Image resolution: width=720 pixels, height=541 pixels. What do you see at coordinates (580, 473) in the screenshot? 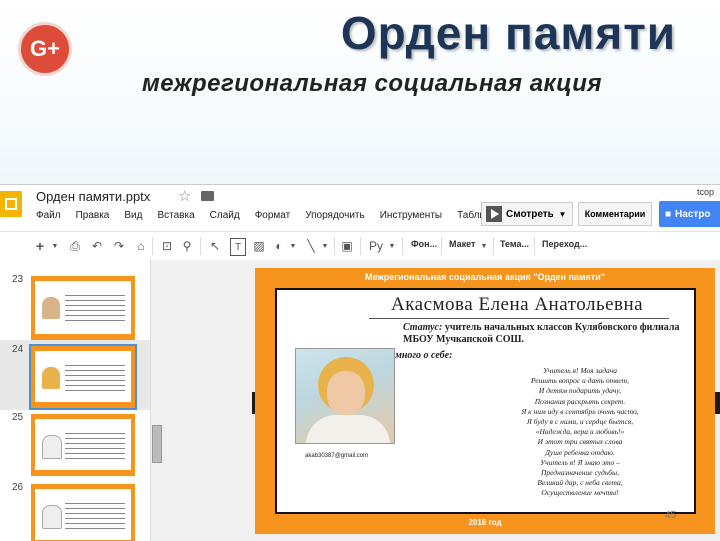
I see `poem-line: Предназначение судьбы,` at bounding box center [580, 473].